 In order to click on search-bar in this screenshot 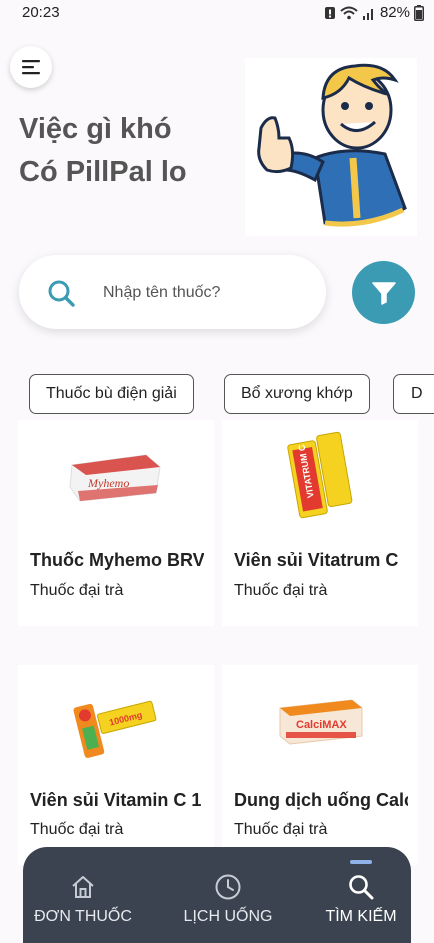, I will do `click(172, 292)`.